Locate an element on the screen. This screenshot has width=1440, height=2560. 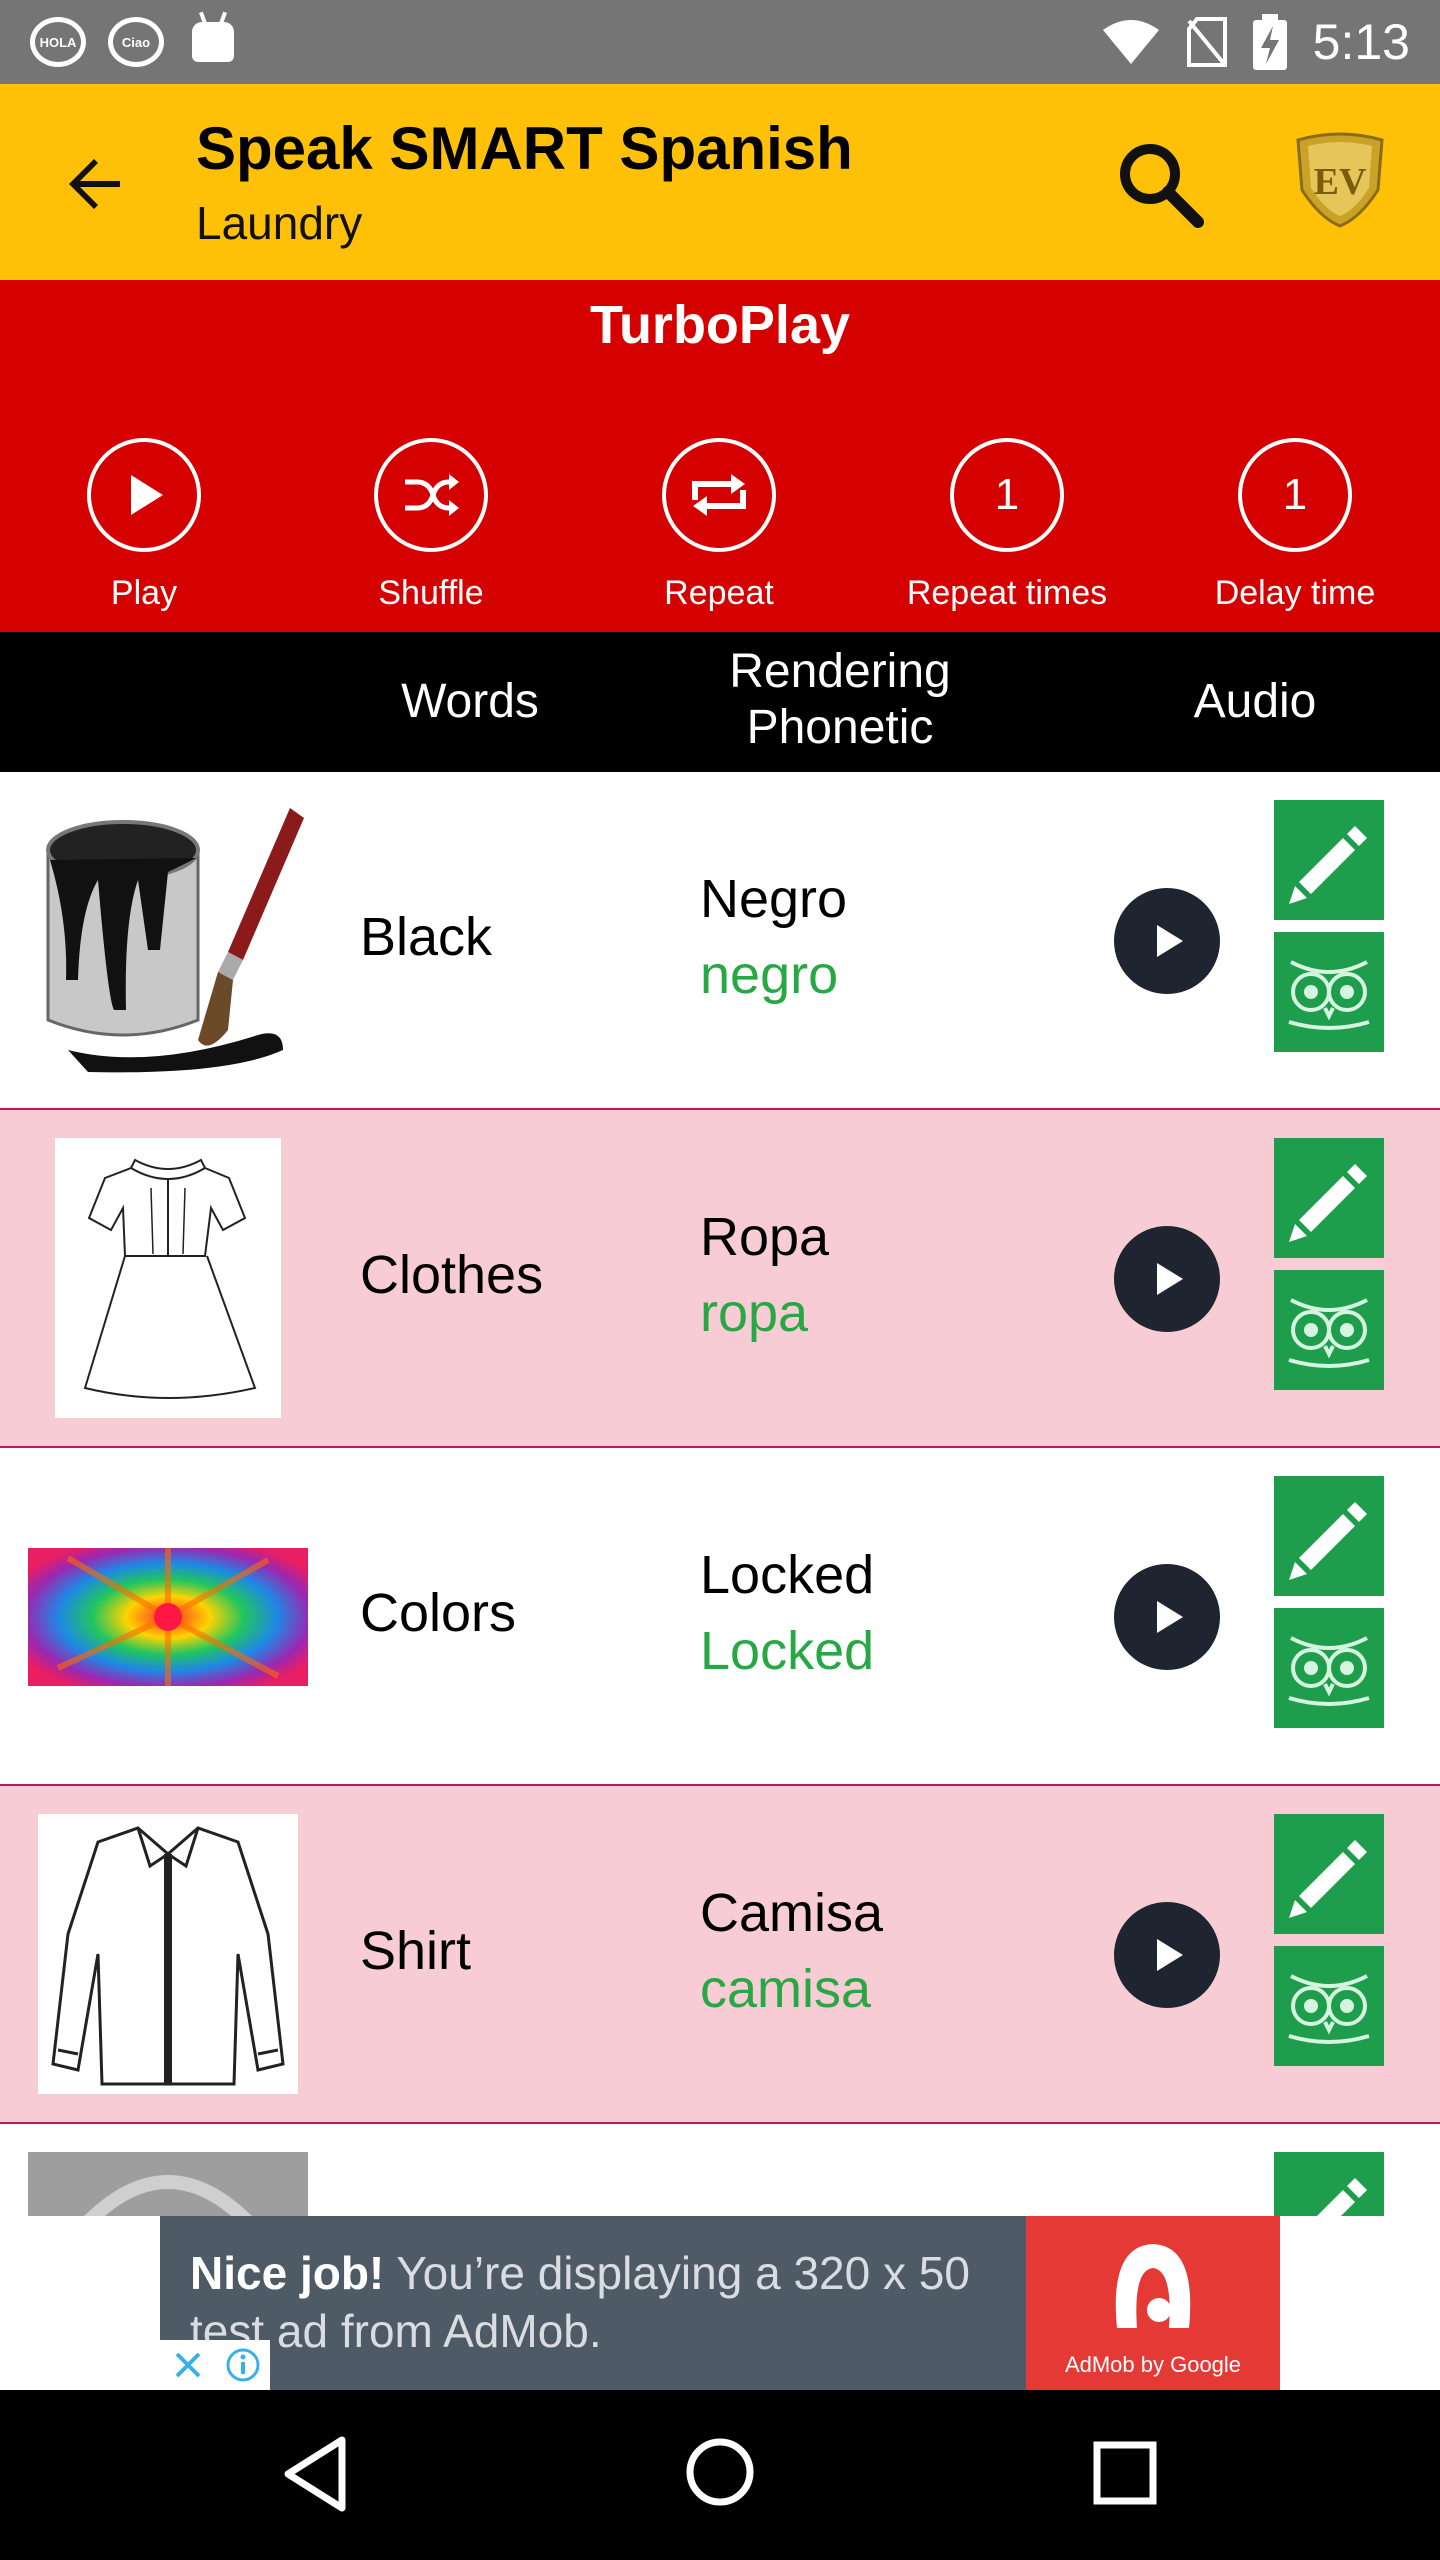
shirt-sketch-image is located at coordinates (168, 1954).